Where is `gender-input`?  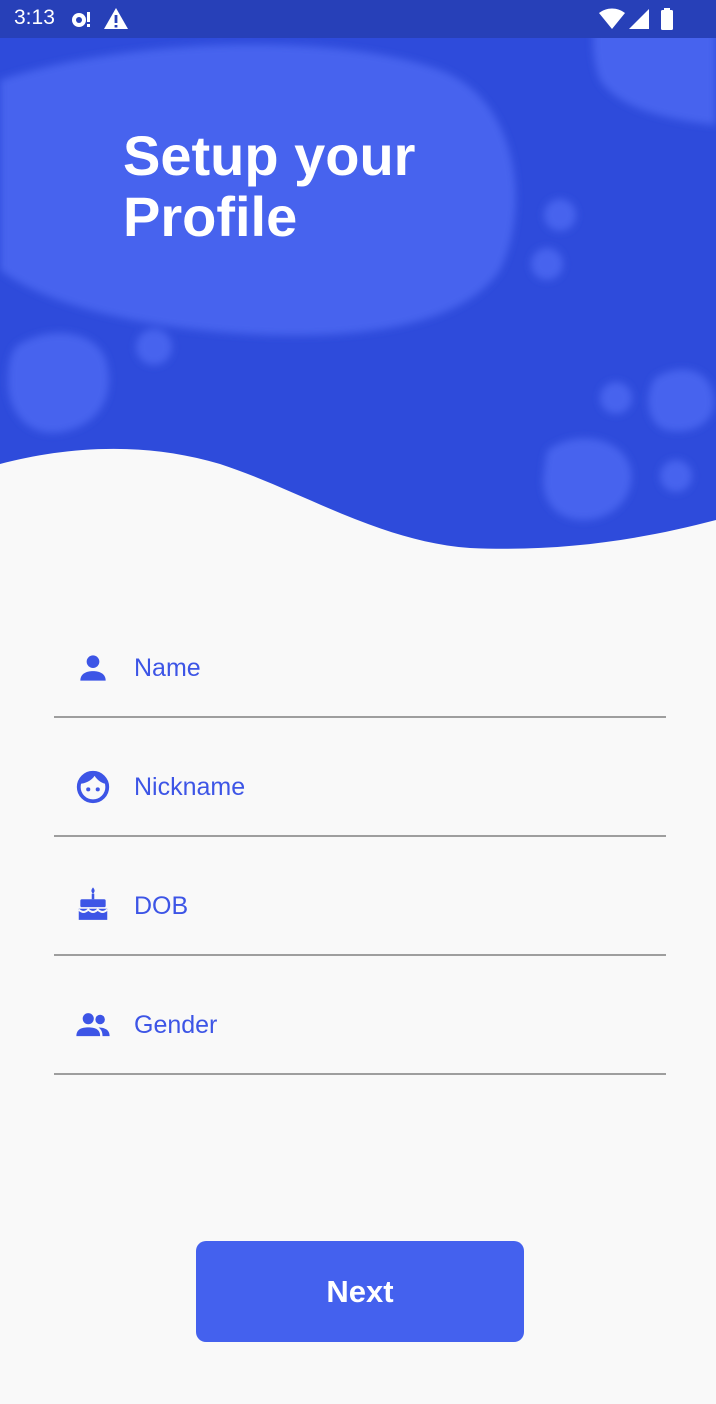 gender-input is located at coordinates (394, 1025).